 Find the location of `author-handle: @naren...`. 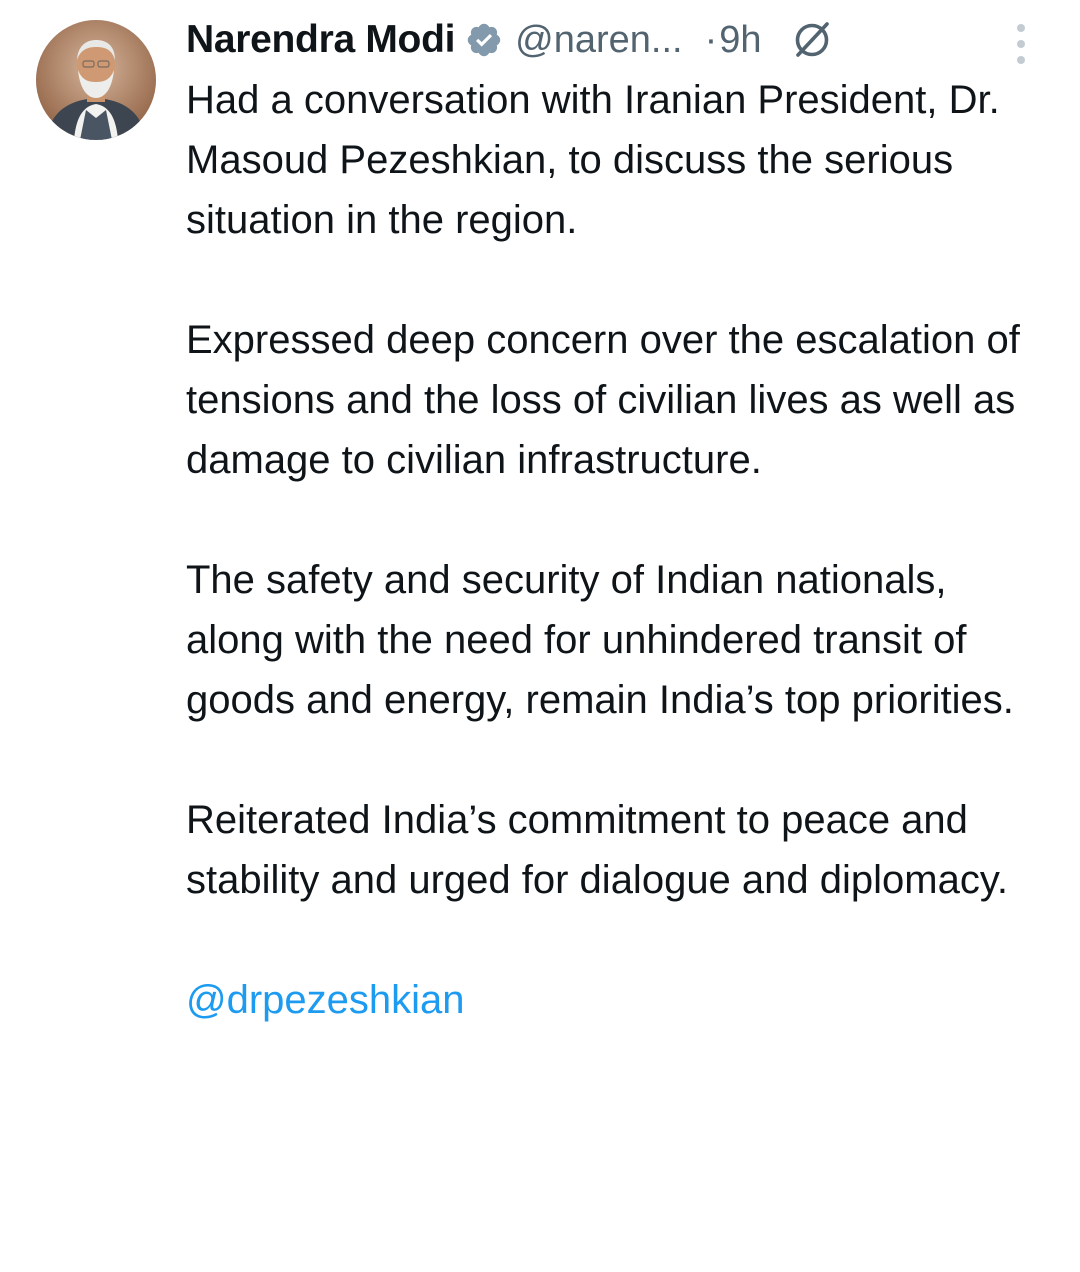

author-handle: @naren... is located at coordinates (598, 40).